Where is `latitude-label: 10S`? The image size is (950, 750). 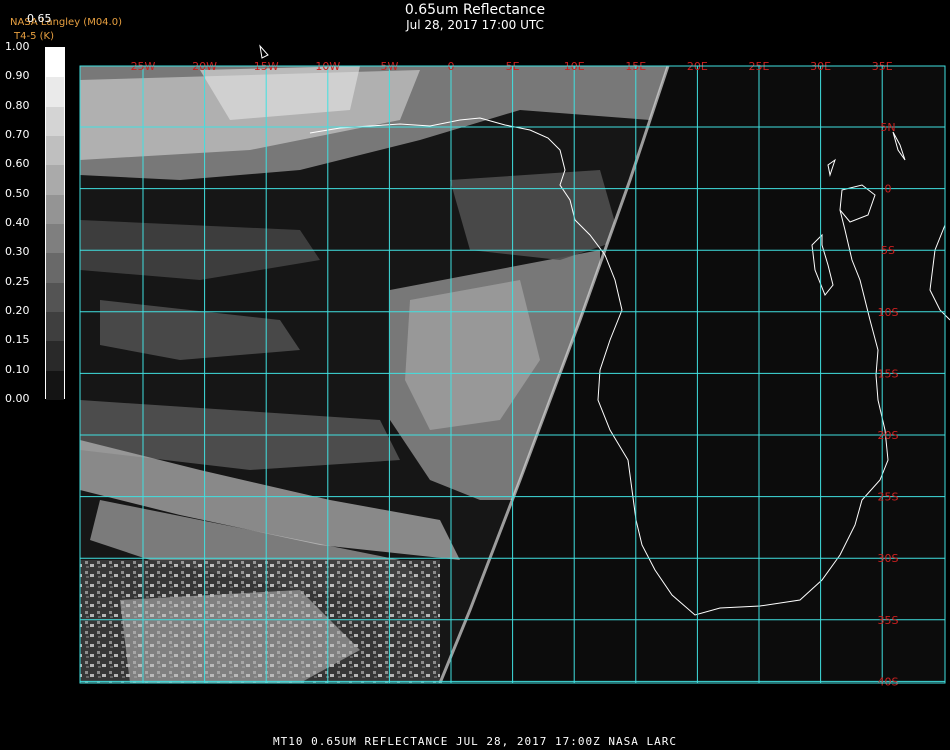 latitude-label: 10S is located at coordinates (888, 312).